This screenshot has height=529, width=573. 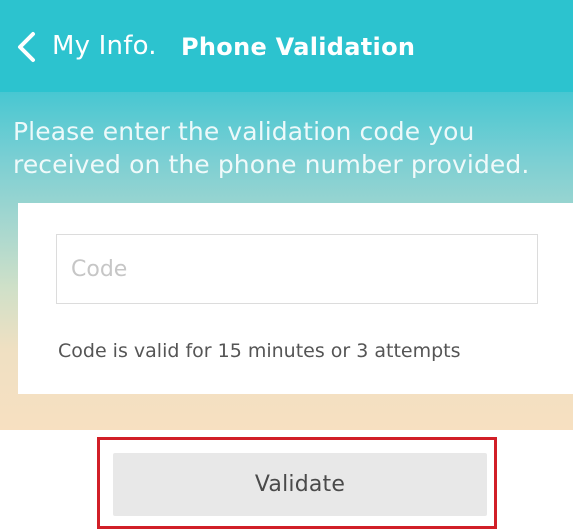 What do you see at coordinates (104, 46) in the screenshot?
I see `back-link: My Info.` at bounding box center [104, 46].